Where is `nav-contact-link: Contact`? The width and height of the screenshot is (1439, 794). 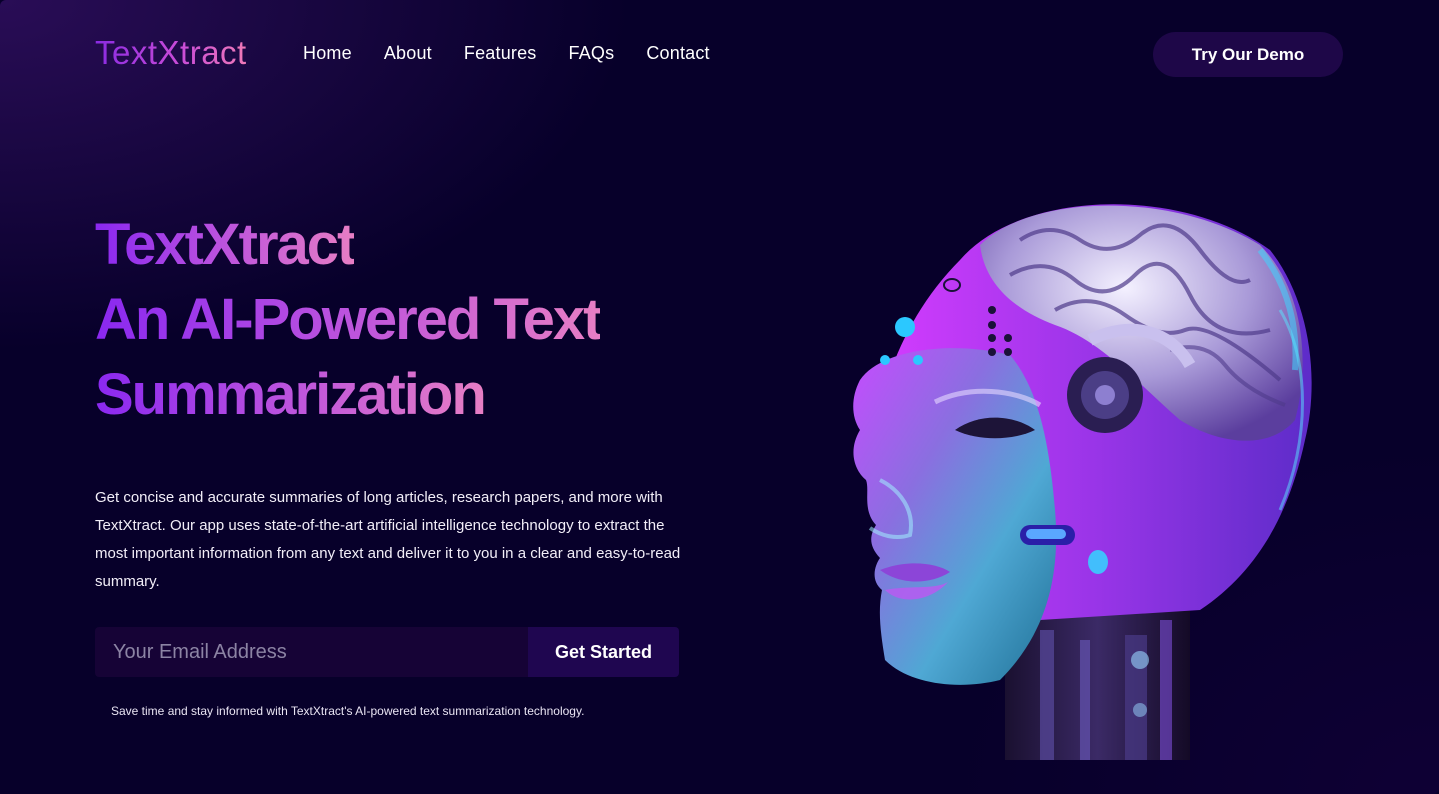
nav-contact-link: Contact is located at coordinates (677, 53).